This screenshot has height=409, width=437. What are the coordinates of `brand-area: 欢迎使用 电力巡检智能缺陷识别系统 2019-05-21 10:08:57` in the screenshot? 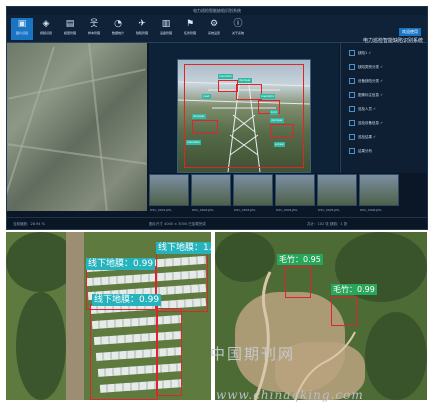 It's located at (388, 33).